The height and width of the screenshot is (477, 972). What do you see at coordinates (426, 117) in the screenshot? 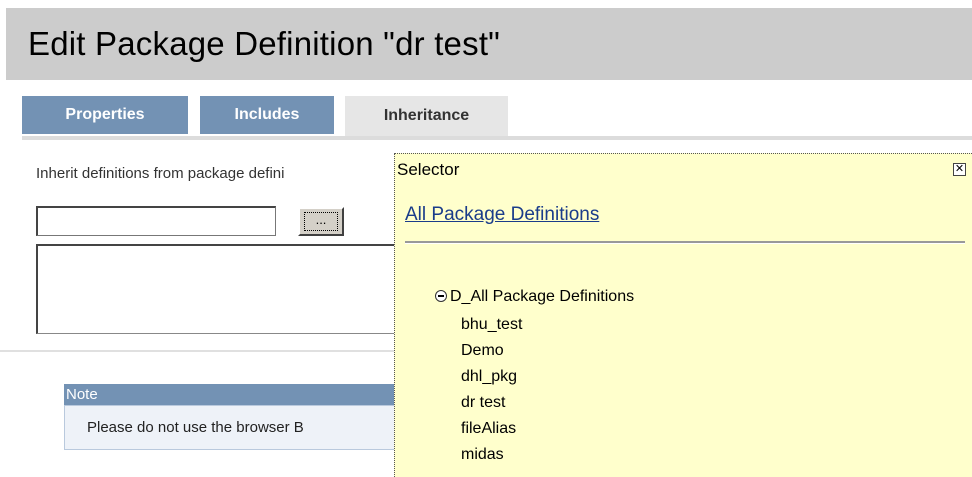
I see `tab-inheritance: Inheritance` at bounding box center [426, 117].